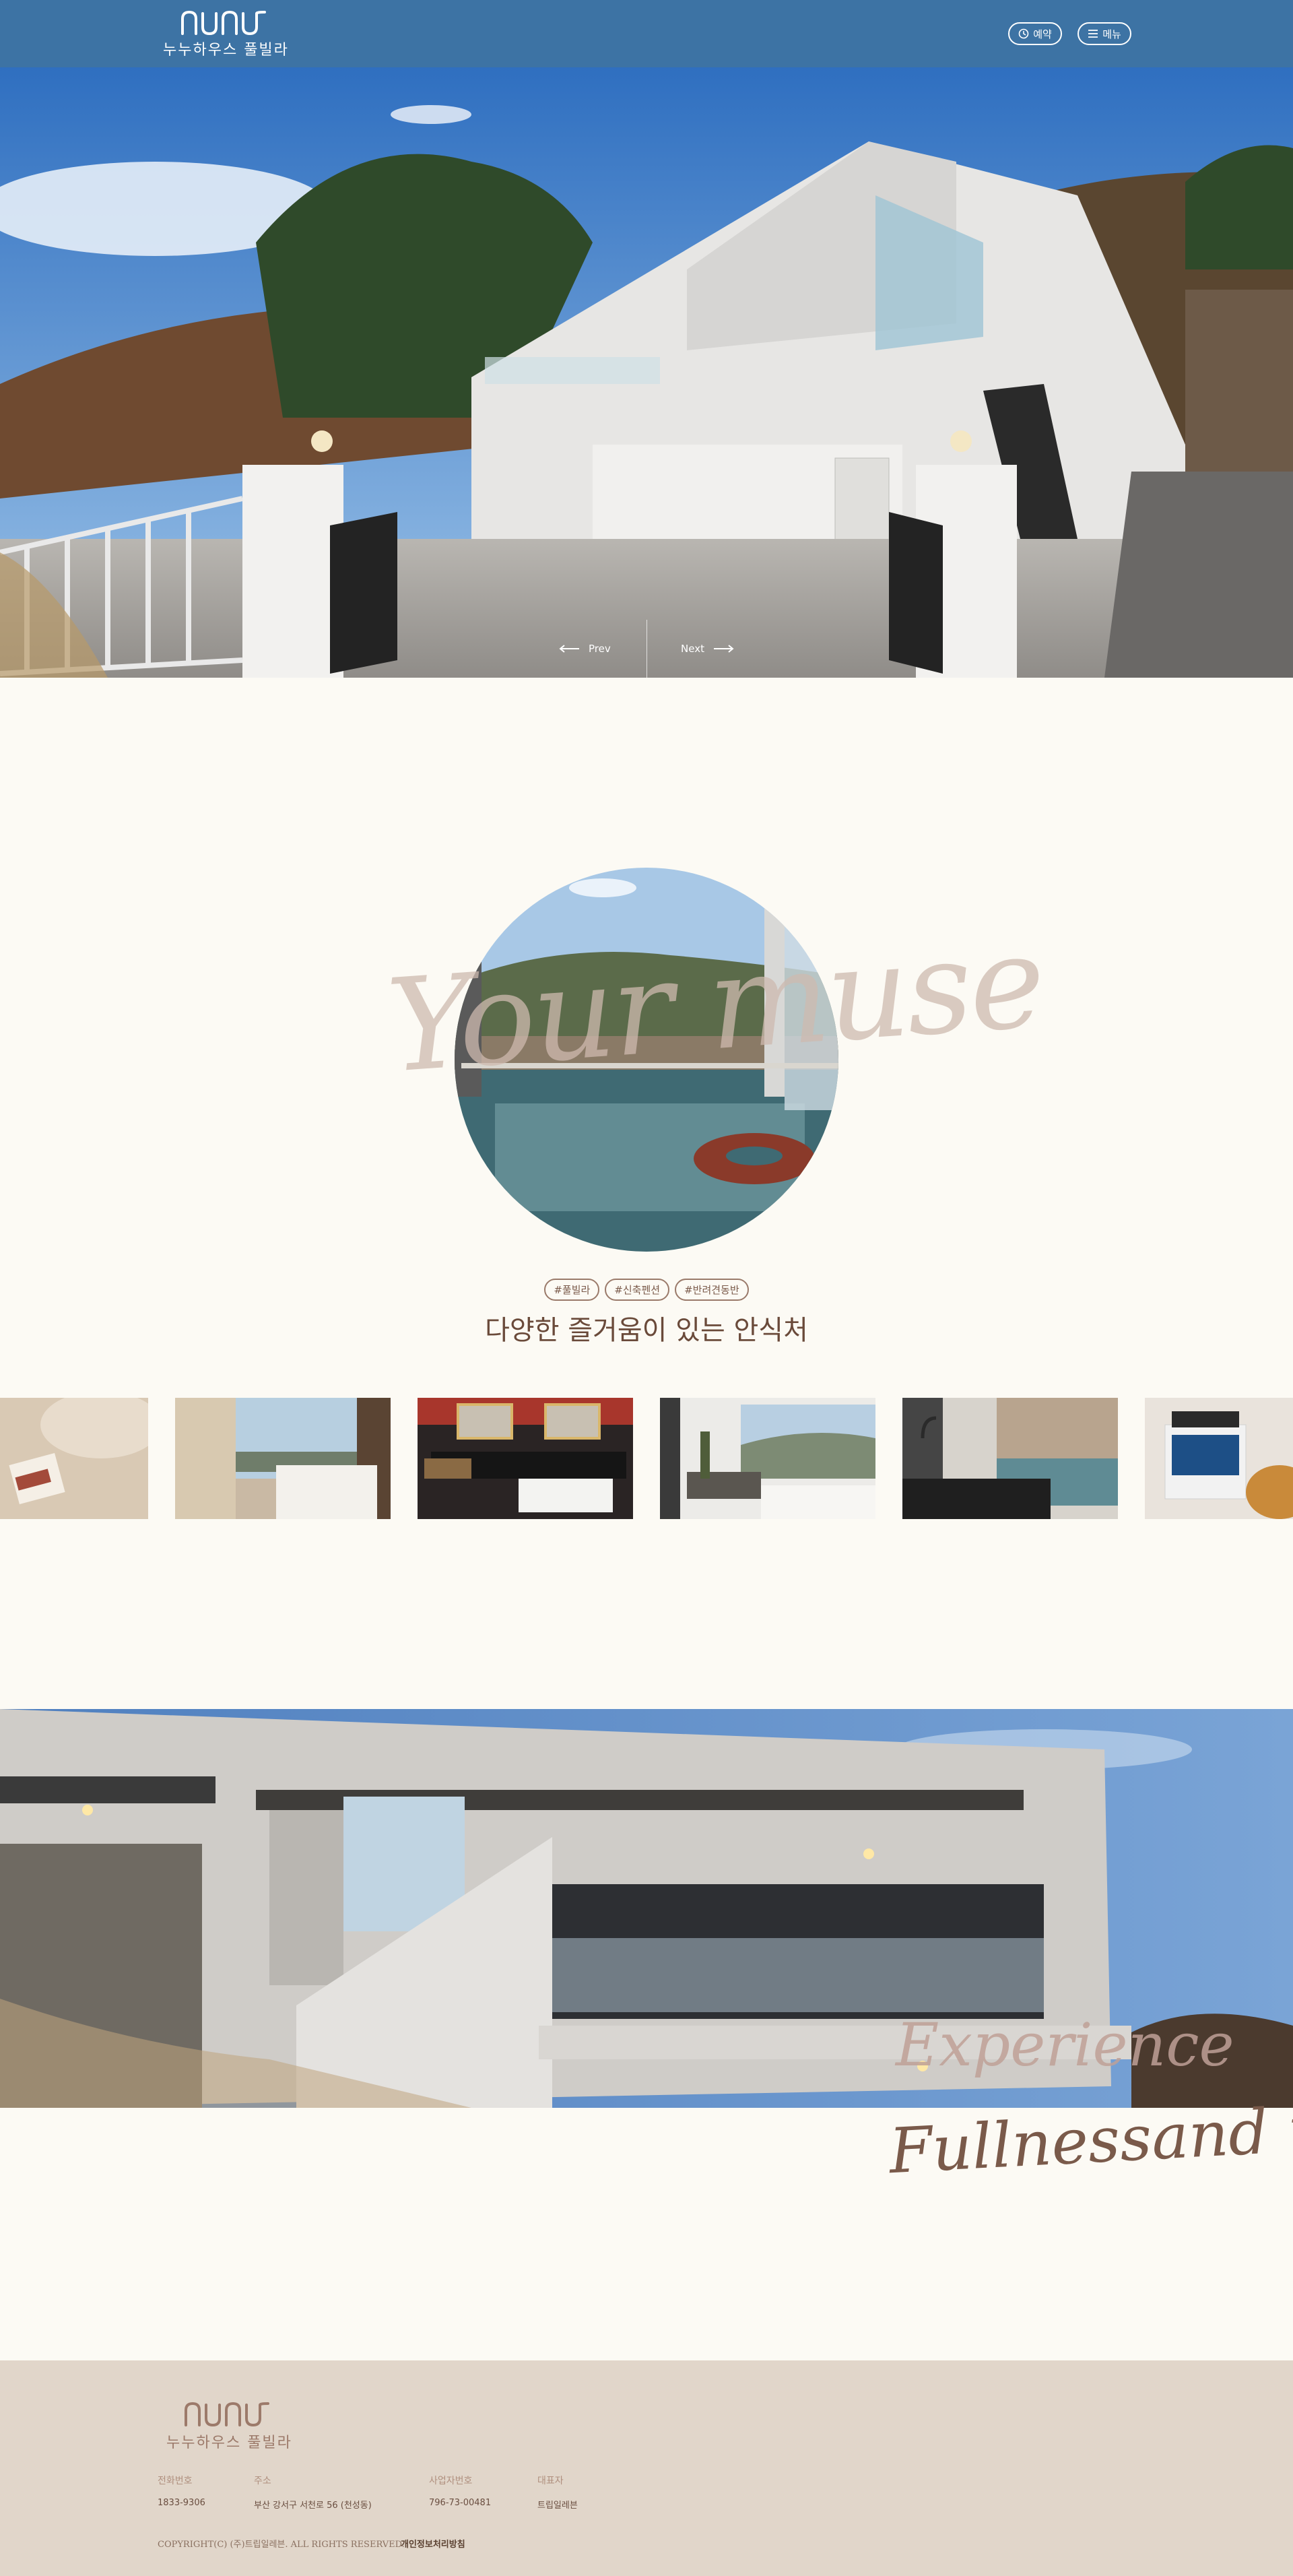 The height and width of the screenshot is (2576, 1293). I want to click on footer-phone: 전화번호 1833-9306, so click(181, 2491).